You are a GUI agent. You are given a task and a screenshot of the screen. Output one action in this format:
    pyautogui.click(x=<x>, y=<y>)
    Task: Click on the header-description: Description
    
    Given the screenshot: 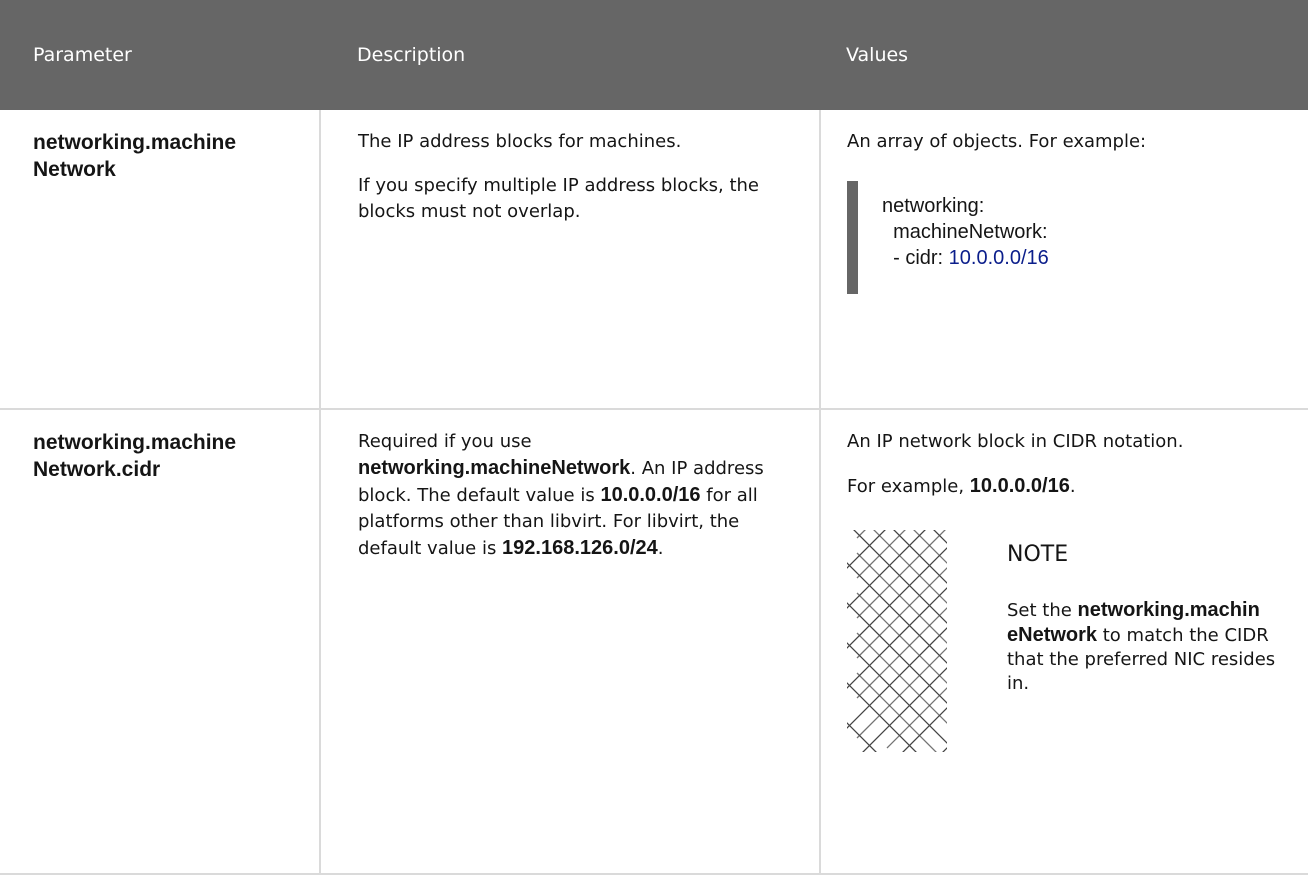 What is the action you would take?
    pyautogui.click(x=570, y=55)
    